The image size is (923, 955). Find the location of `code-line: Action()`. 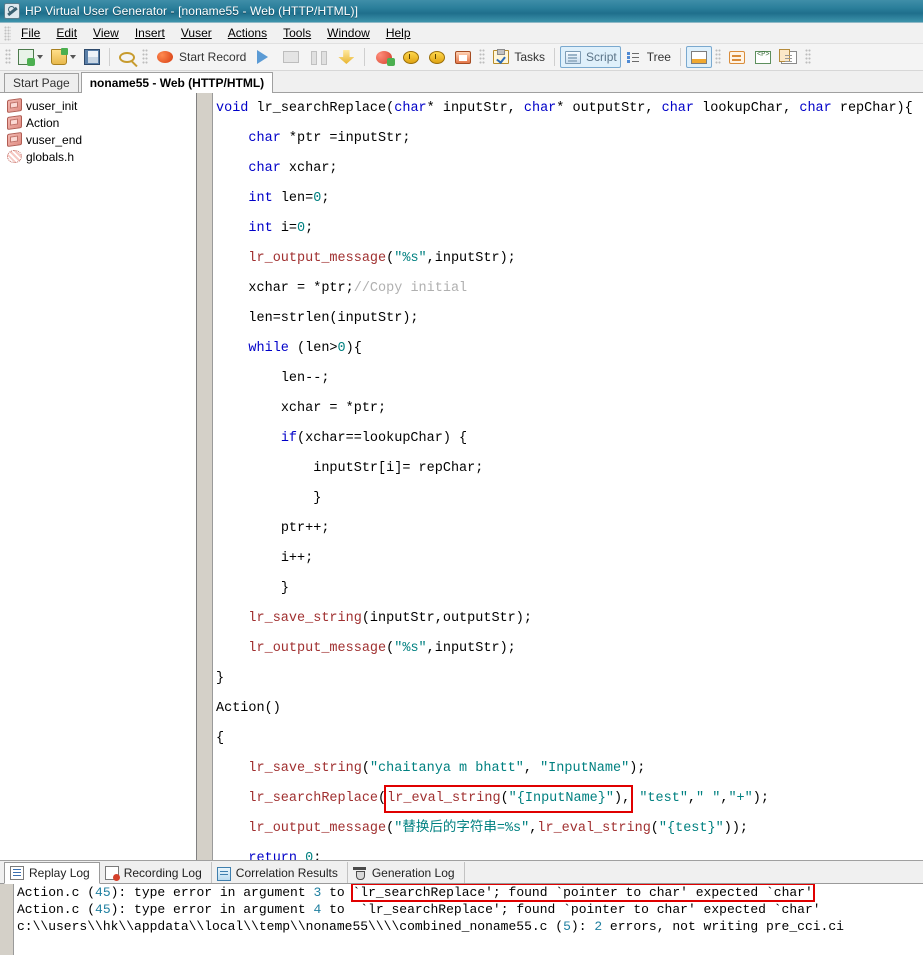

code-line: Action() is located at coordinates (568, 709).